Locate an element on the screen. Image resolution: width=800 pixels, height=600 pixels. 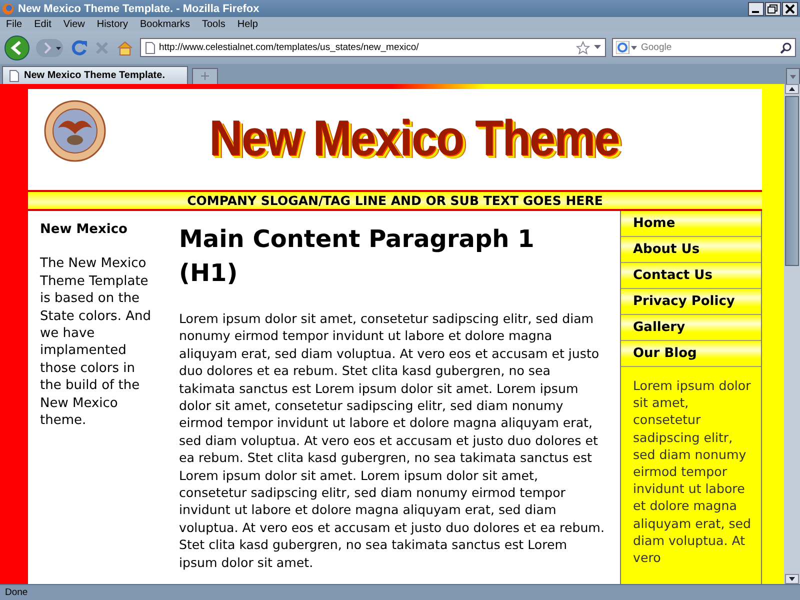
sidebar-text: The New Mexico Theme Template is based on the State colors. And we have implamented those colors in the build of the New Mexico theme. is located at coordinates (96, 342).